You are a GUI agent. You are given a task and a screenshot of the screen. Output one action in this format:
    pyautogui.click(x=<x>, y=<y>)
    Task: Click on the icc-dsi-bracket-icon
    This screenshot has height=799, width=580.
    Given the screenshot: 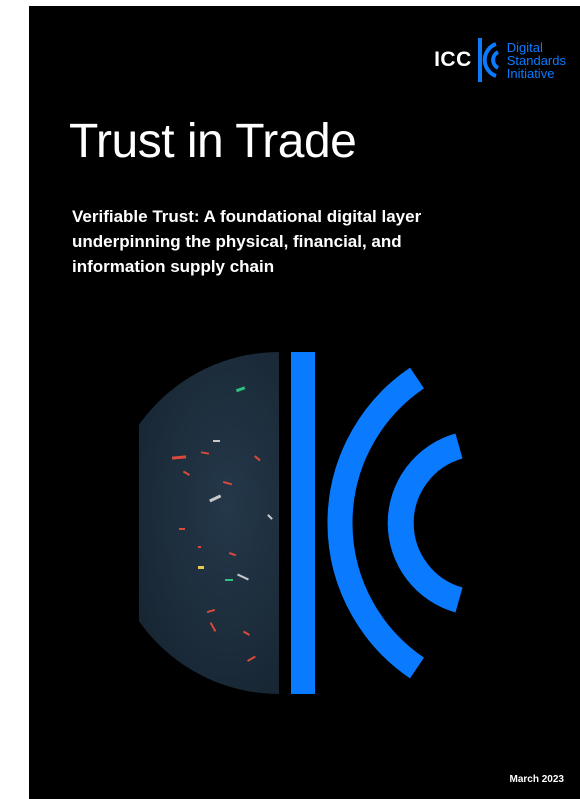 What is the action you would take?
    pyautogui.click(x=488, y=60)
    